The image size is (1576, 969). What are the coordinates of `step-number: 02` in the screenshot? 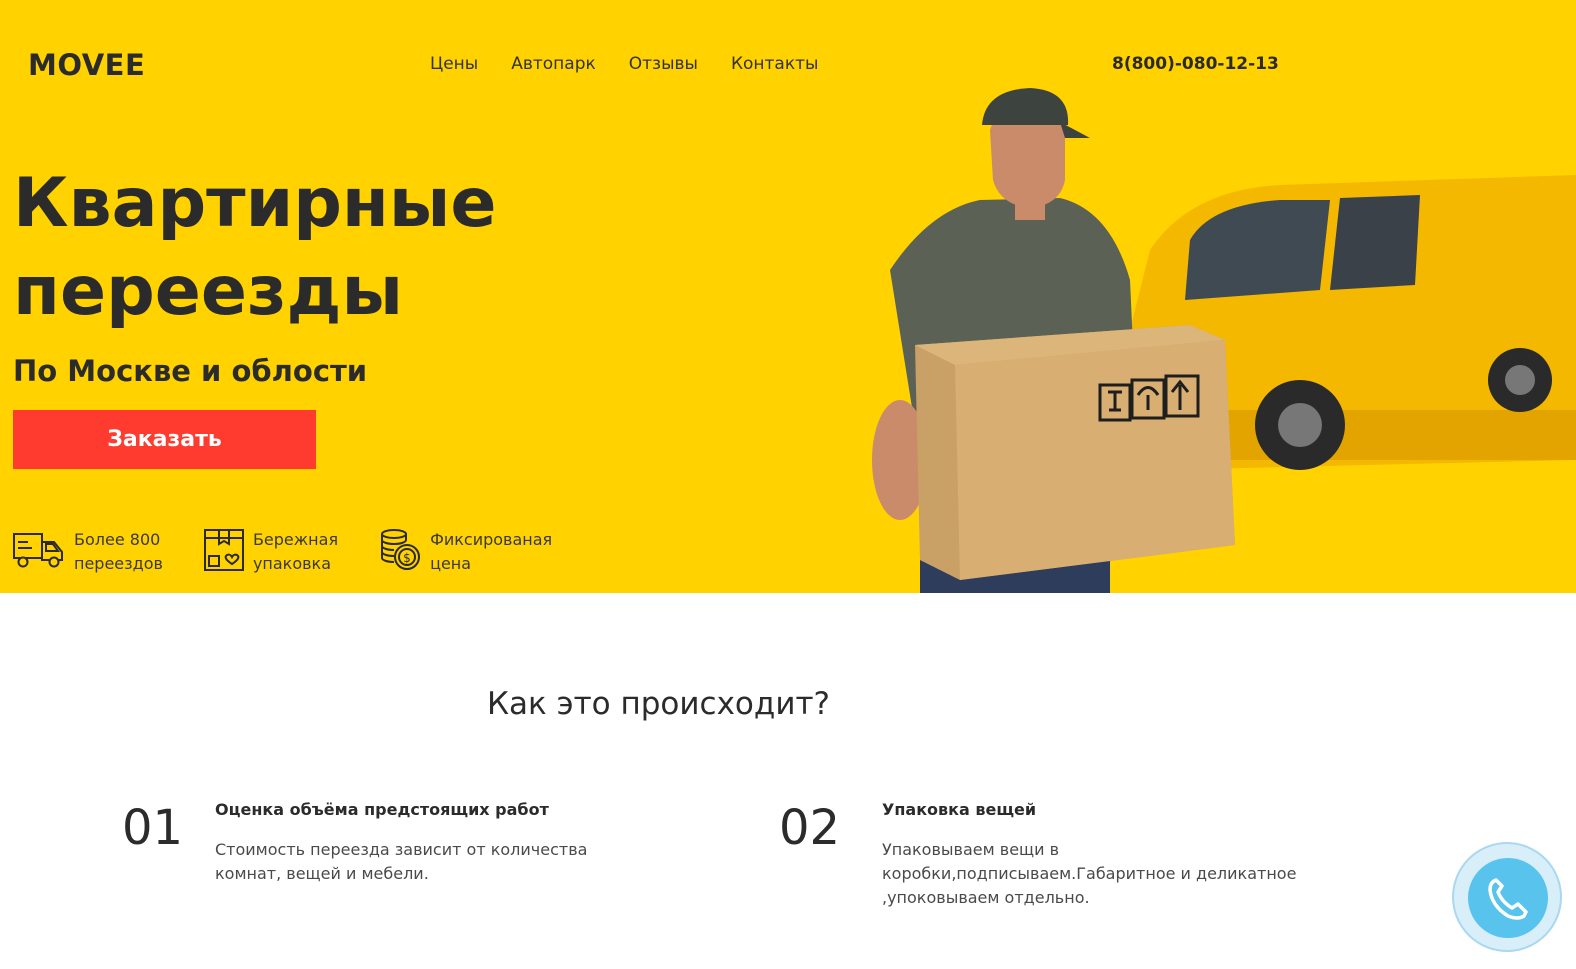 It's located at (810, 828).